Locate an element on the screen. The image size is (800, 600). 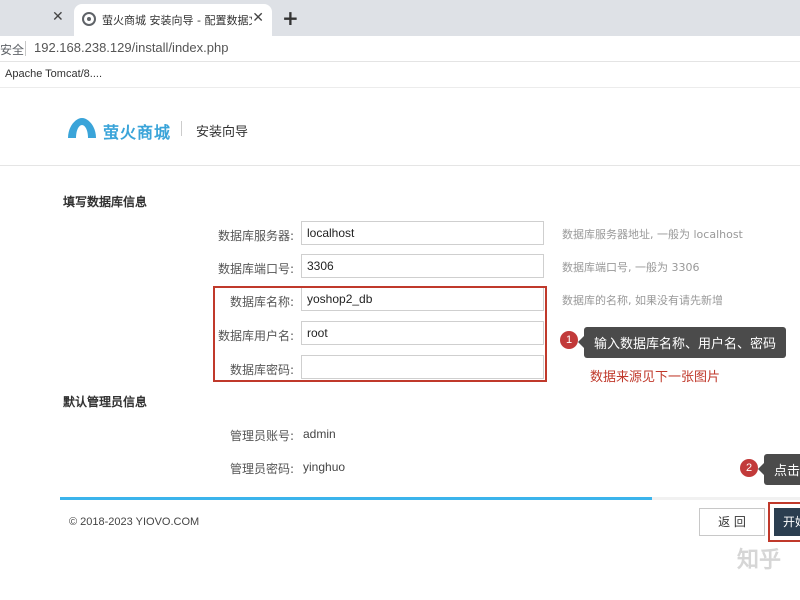
db-port-input is located at coordinates (422, 266).